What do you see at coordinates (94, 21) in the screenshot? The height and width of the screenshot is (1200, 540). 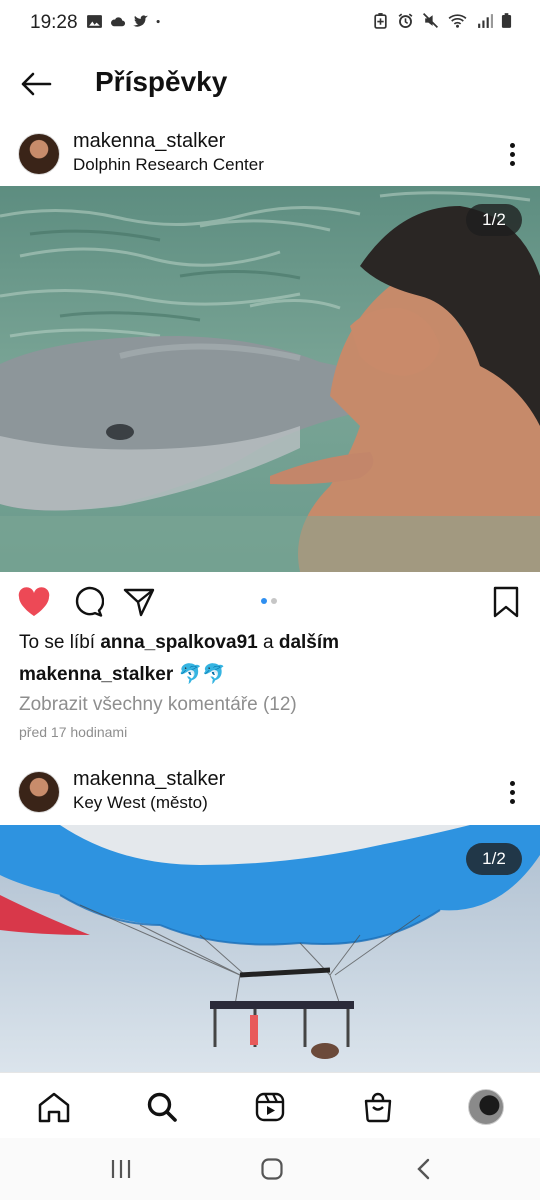 I see `image-icon` at bounding box center [94, 21].